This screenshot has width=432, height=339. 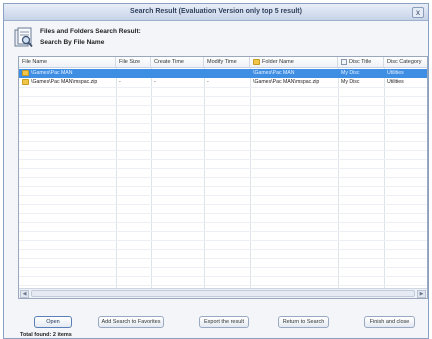 What do you see at coordinates (46, 335) in the screenshot?
I see `total-found-status: Total found: 2 items` at bounding box center [46, 335].